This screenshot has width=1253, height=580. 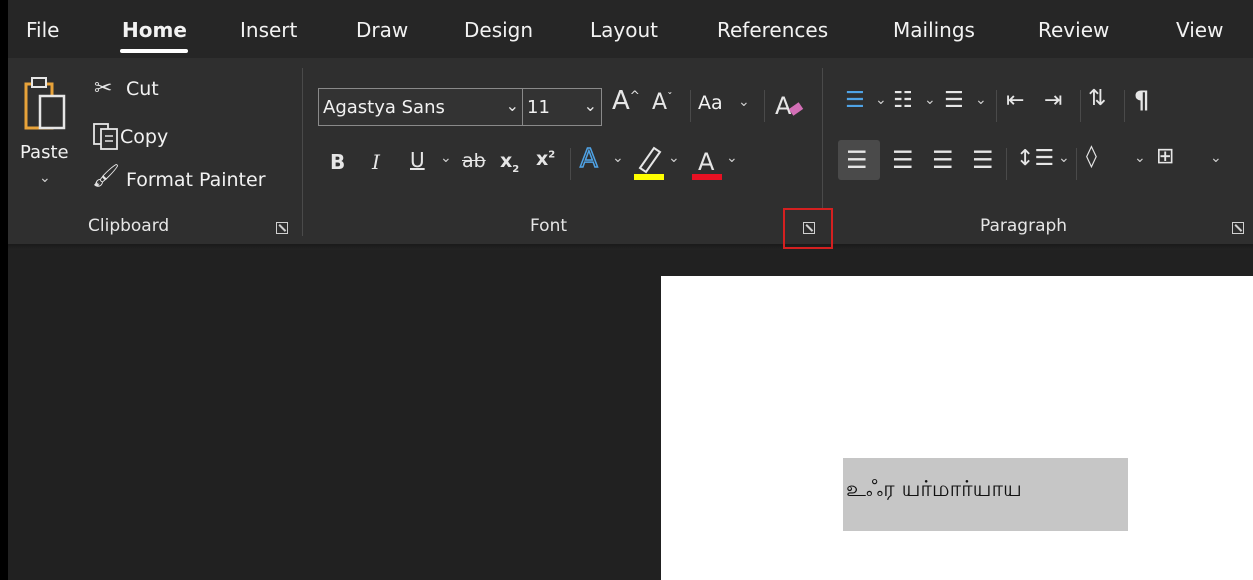 I want to click on clear-formatting-icon: A, so click(x=789, y=106).